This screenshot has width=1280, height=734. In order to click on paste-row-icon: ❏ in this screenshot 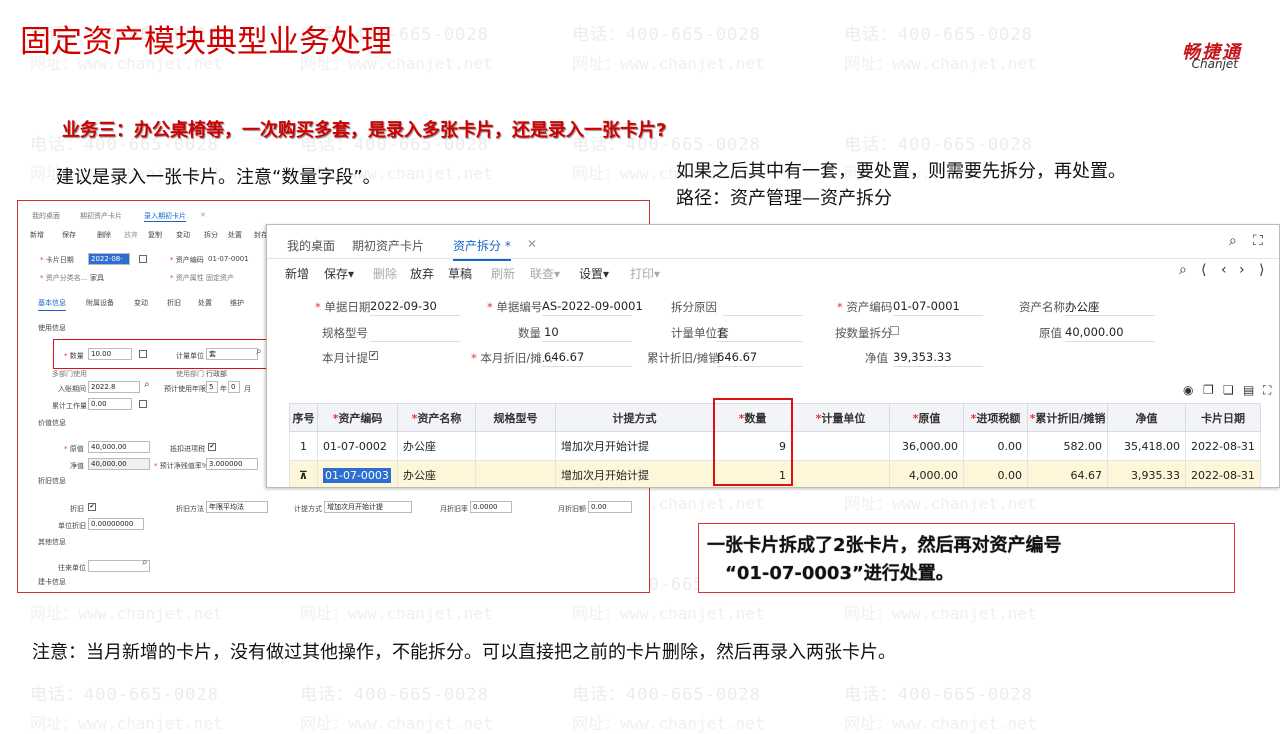, I will do `click(1228, 390)`.